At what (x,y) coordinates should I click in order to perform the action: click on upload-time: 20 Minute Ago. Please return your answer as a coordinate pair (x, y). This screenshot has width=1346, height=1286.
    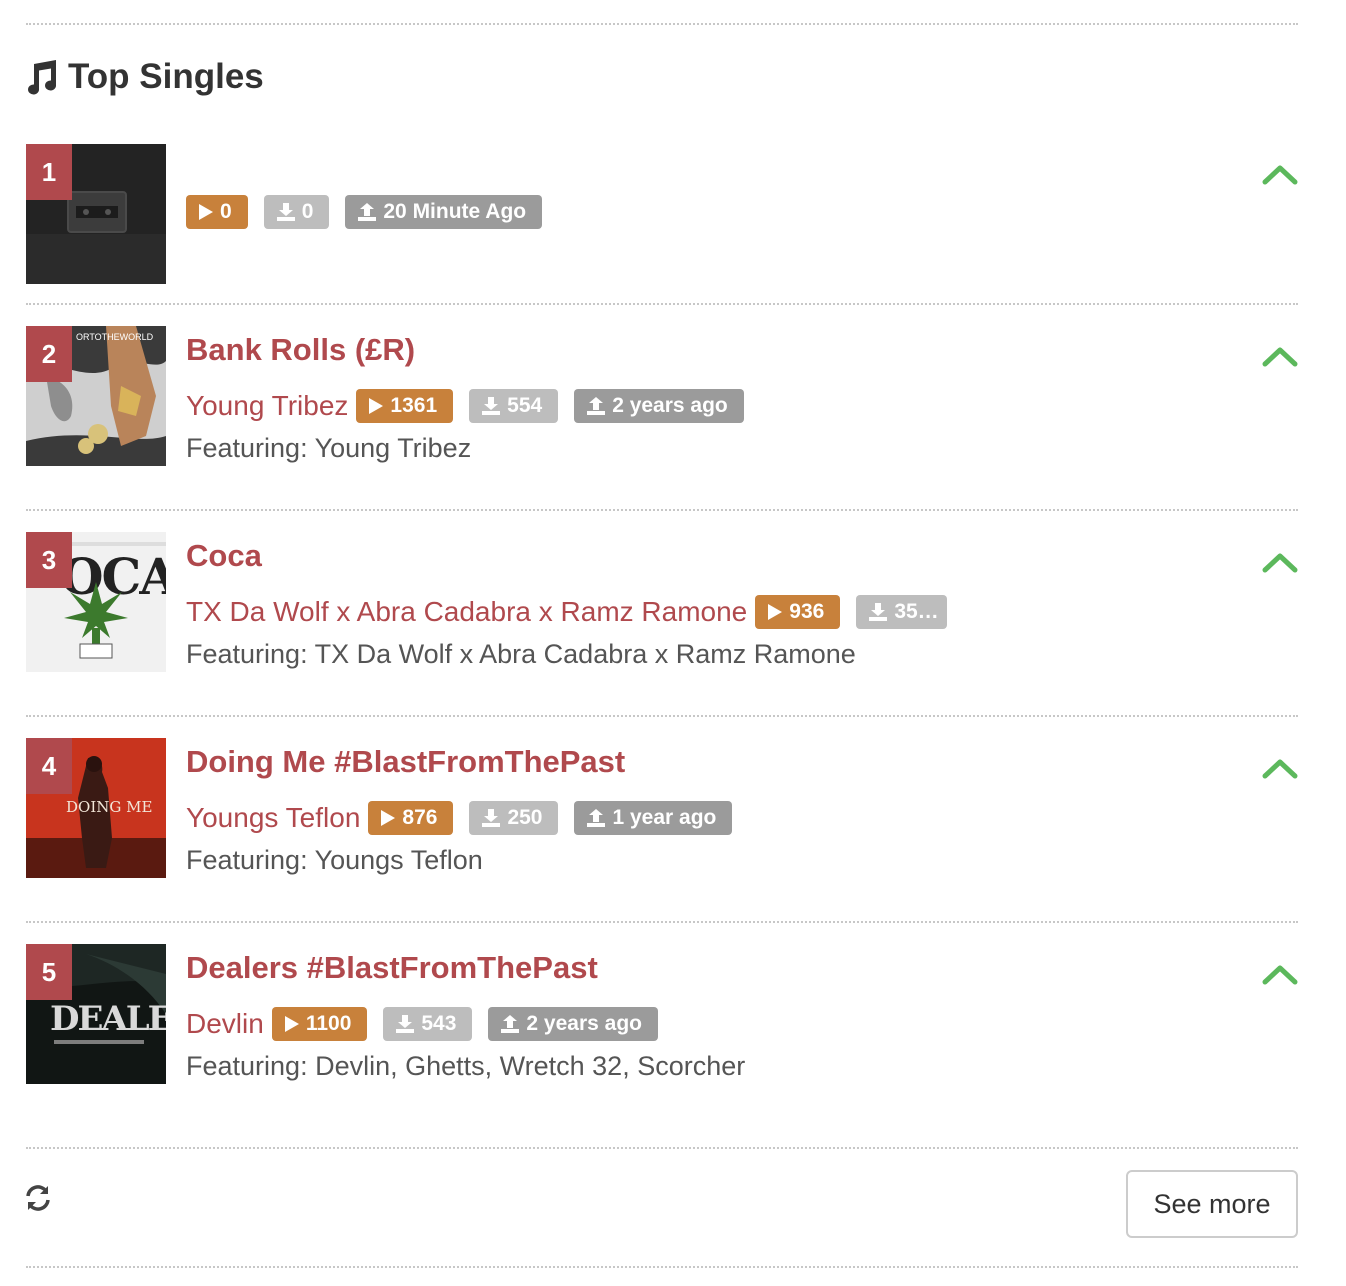
    Looking at the image, I should click on (455, 211).